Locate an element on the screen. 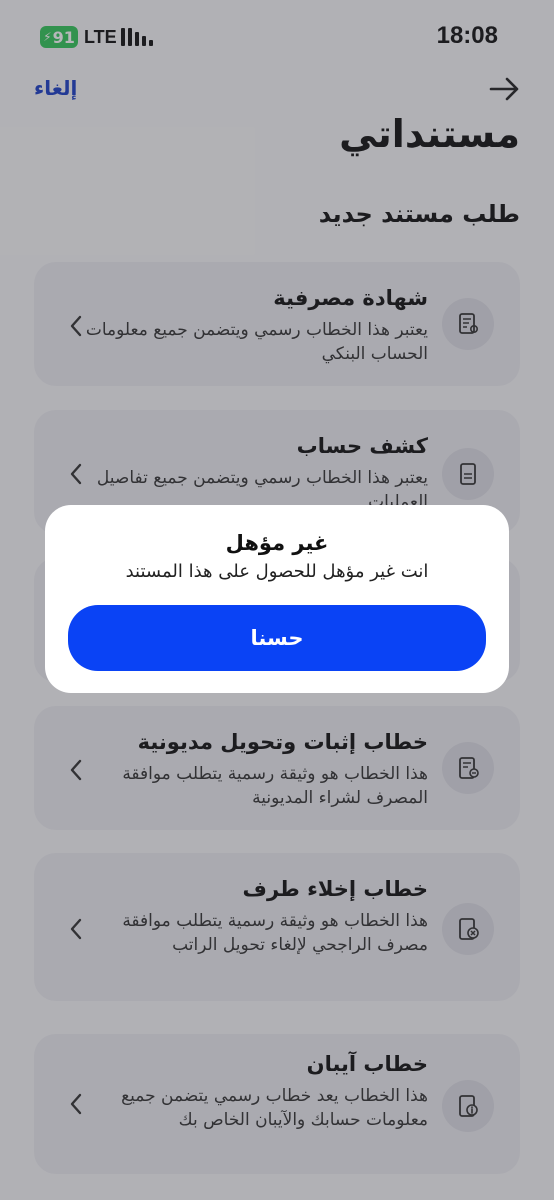  ok-button: حسنا is located at coordinates (277, 638).